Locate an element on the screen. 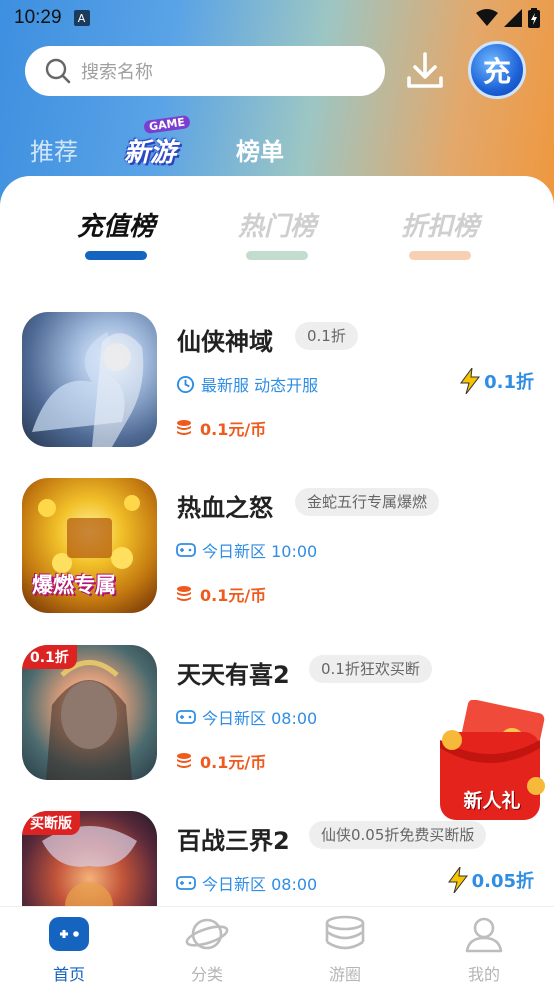 This screenshot has width=554, height=986. user-icon is located at coordinates (484, 935).